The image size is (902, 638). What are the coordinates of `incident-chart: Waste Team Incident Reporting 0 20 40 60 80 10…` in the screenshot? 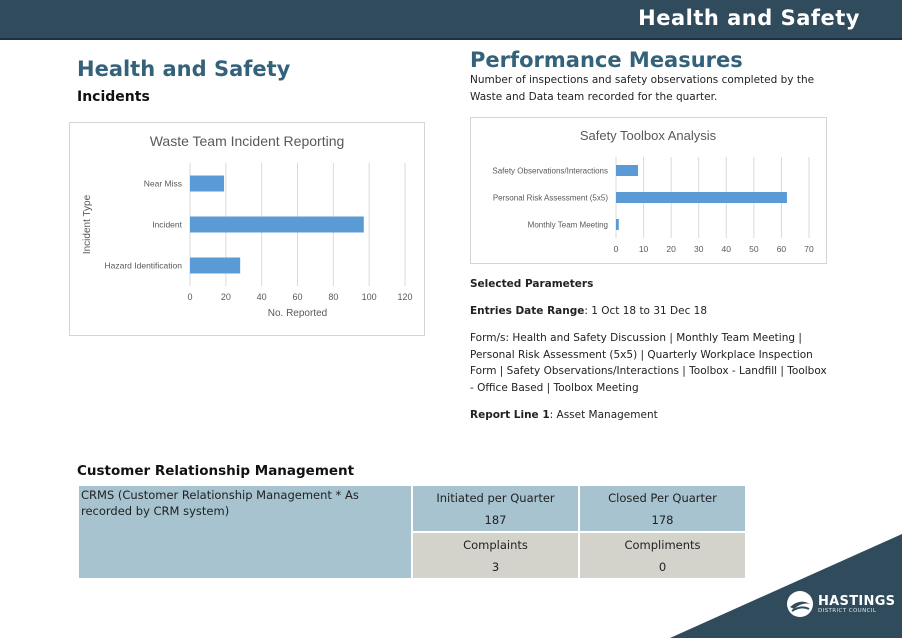 It's located at (247, 229).